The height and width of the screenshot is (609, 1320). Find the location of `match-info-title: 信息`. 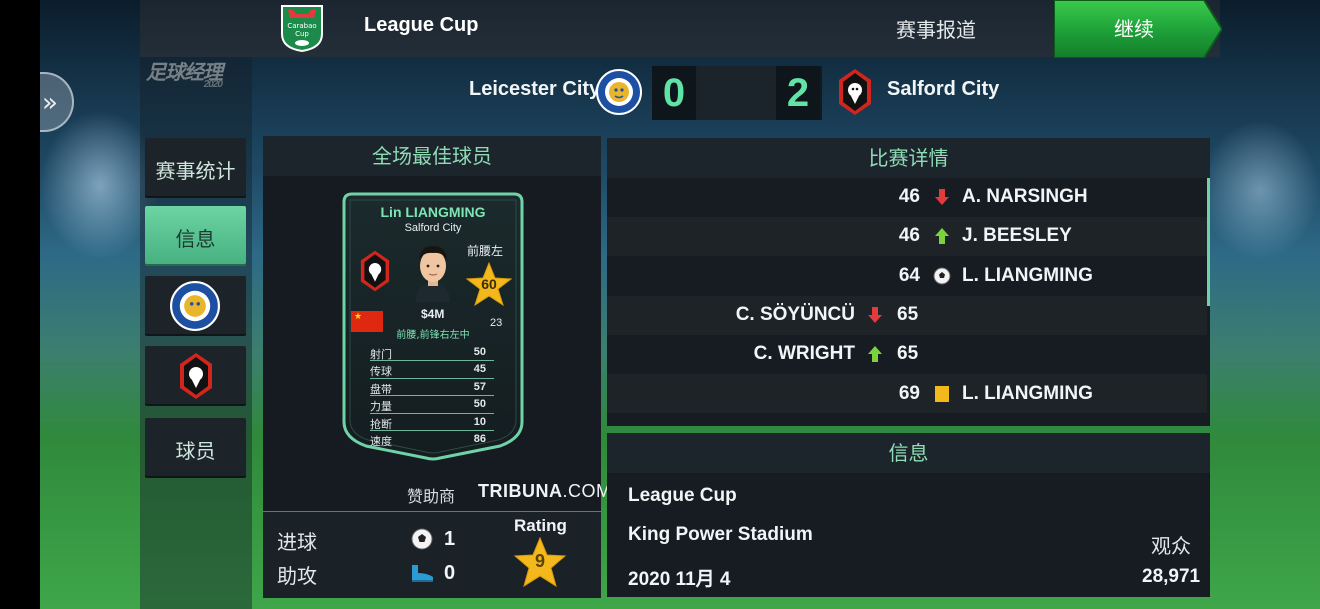

match-info-title: 信息 is located at coordinates (908, 453).